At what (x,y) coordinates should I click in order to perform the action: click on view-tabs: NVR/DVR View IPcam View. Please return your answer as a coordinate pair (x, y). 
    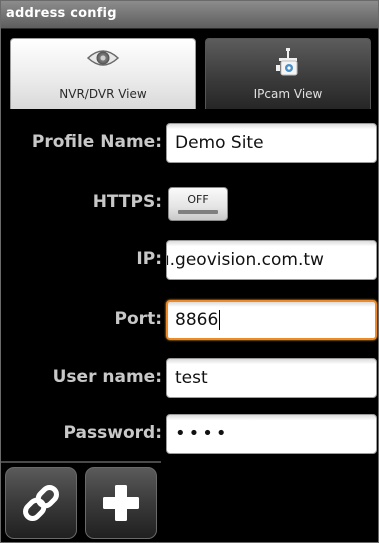
    Looking at the image, I should click on (189, 69).